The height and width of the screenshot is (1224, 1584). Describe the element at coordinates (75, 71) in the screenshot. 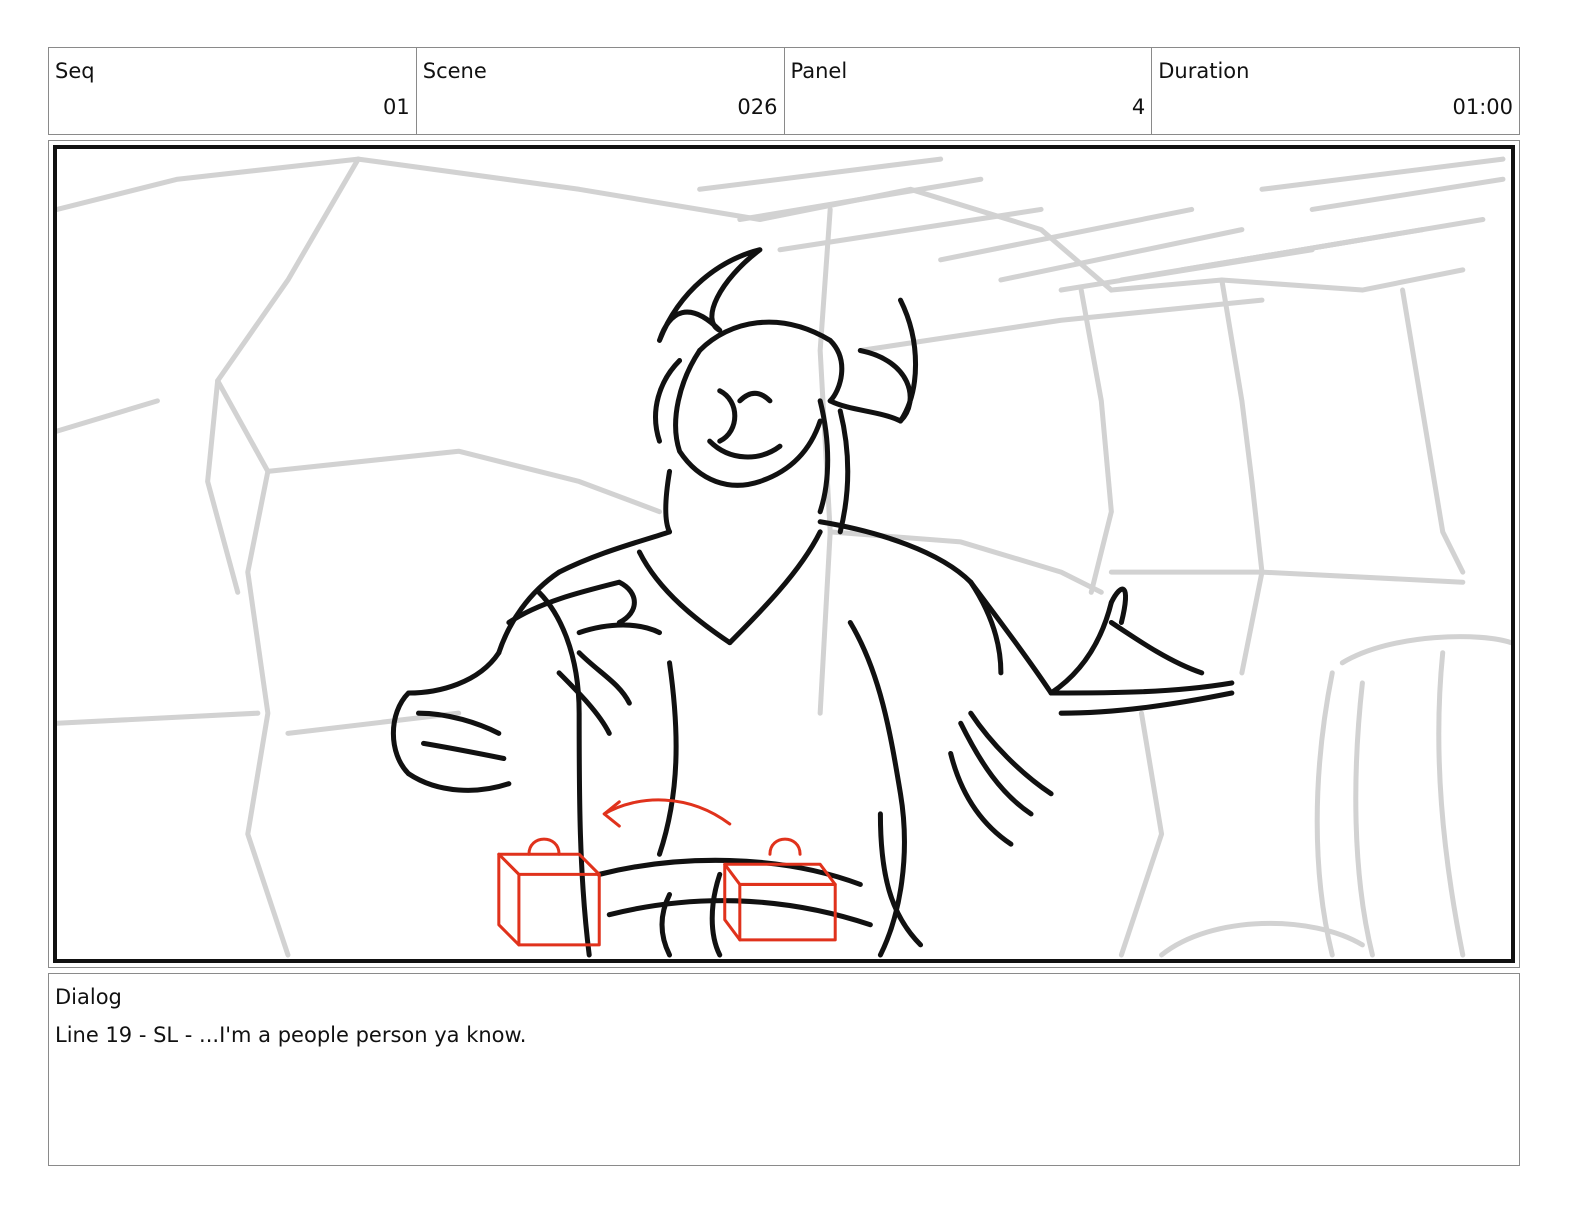

I see `seq-label: Seq` at that location.